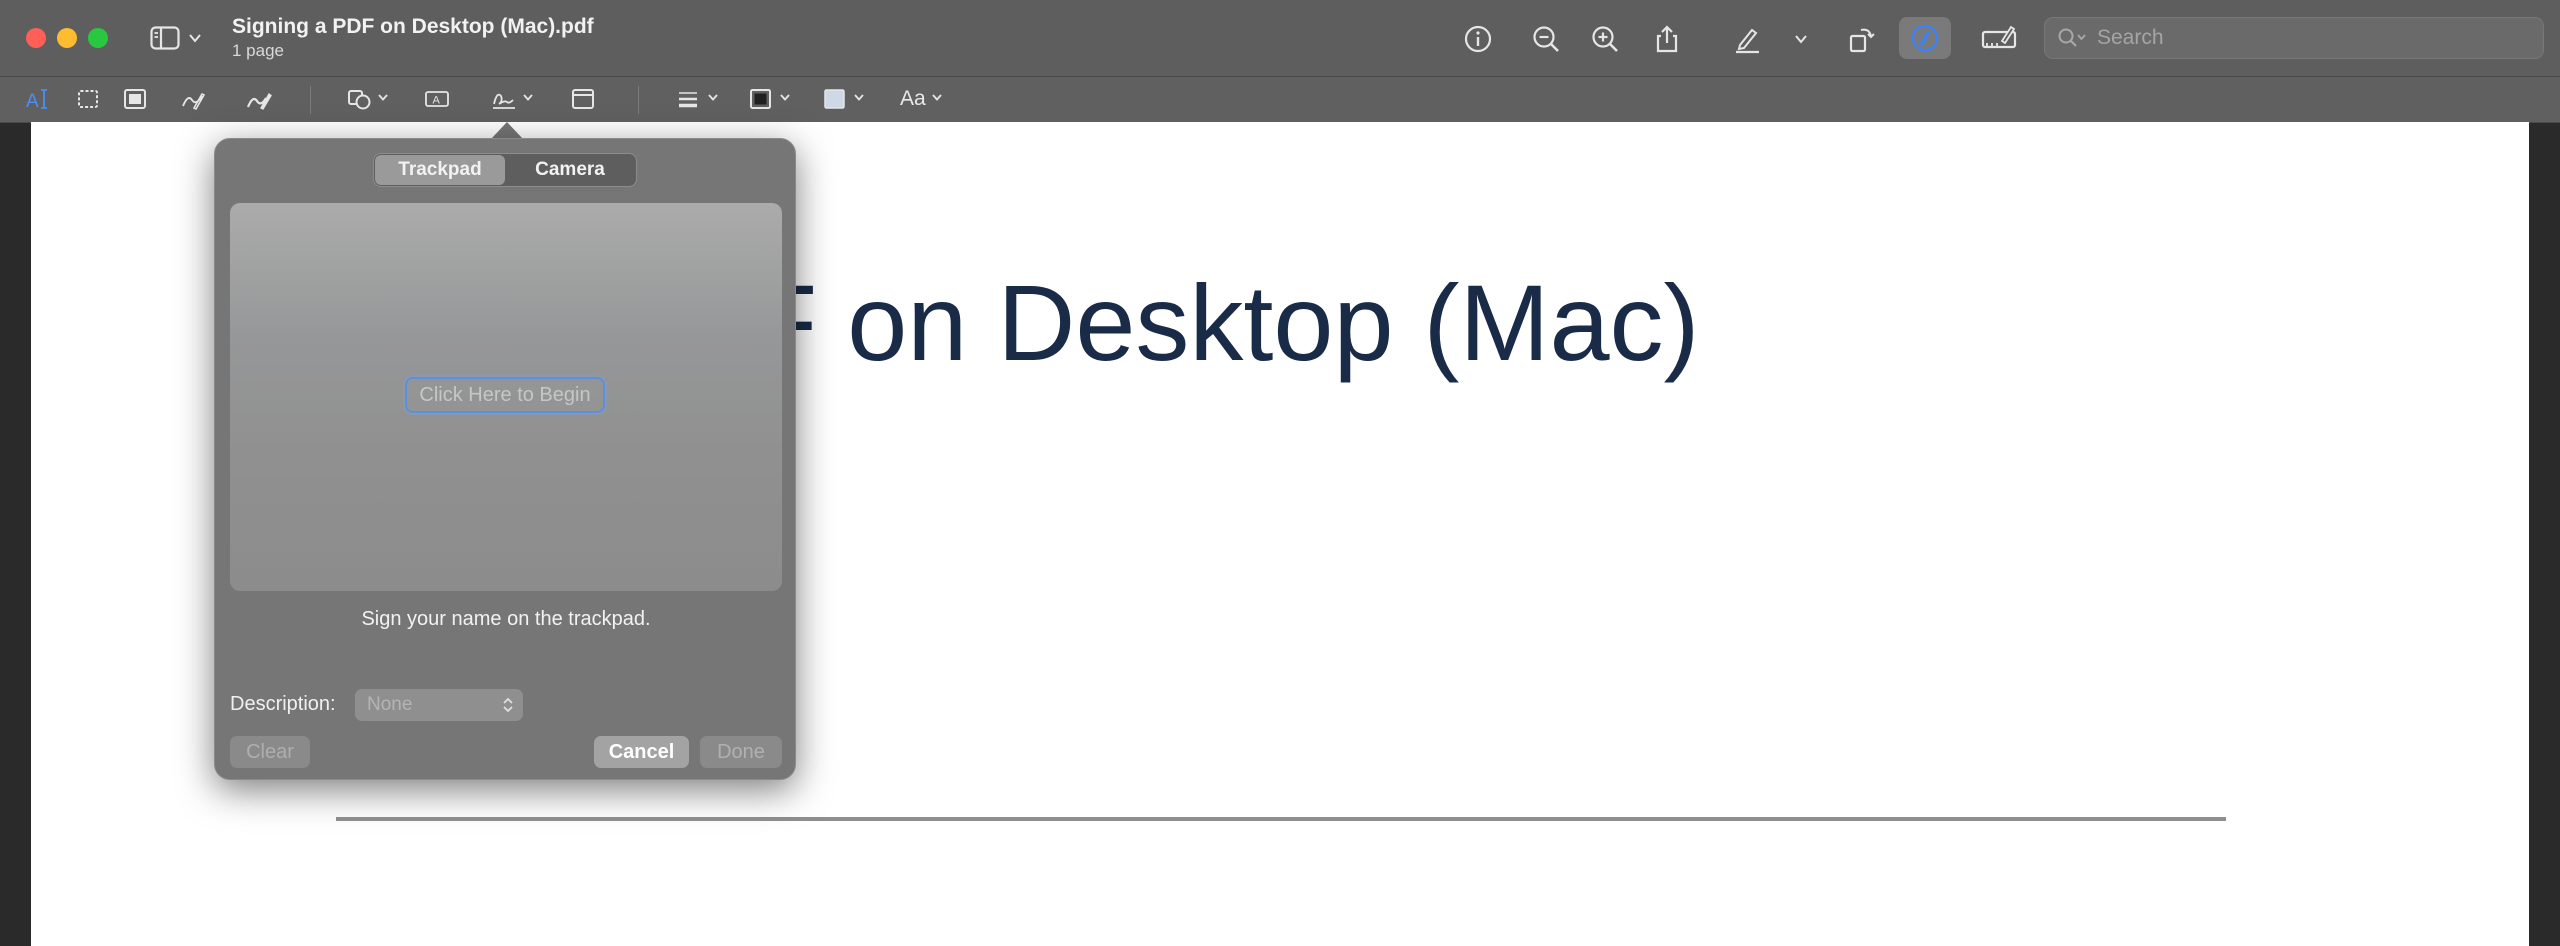 This screenshot has width=2560, height=946. I want to click on line-style-icon, so click(688, 100).